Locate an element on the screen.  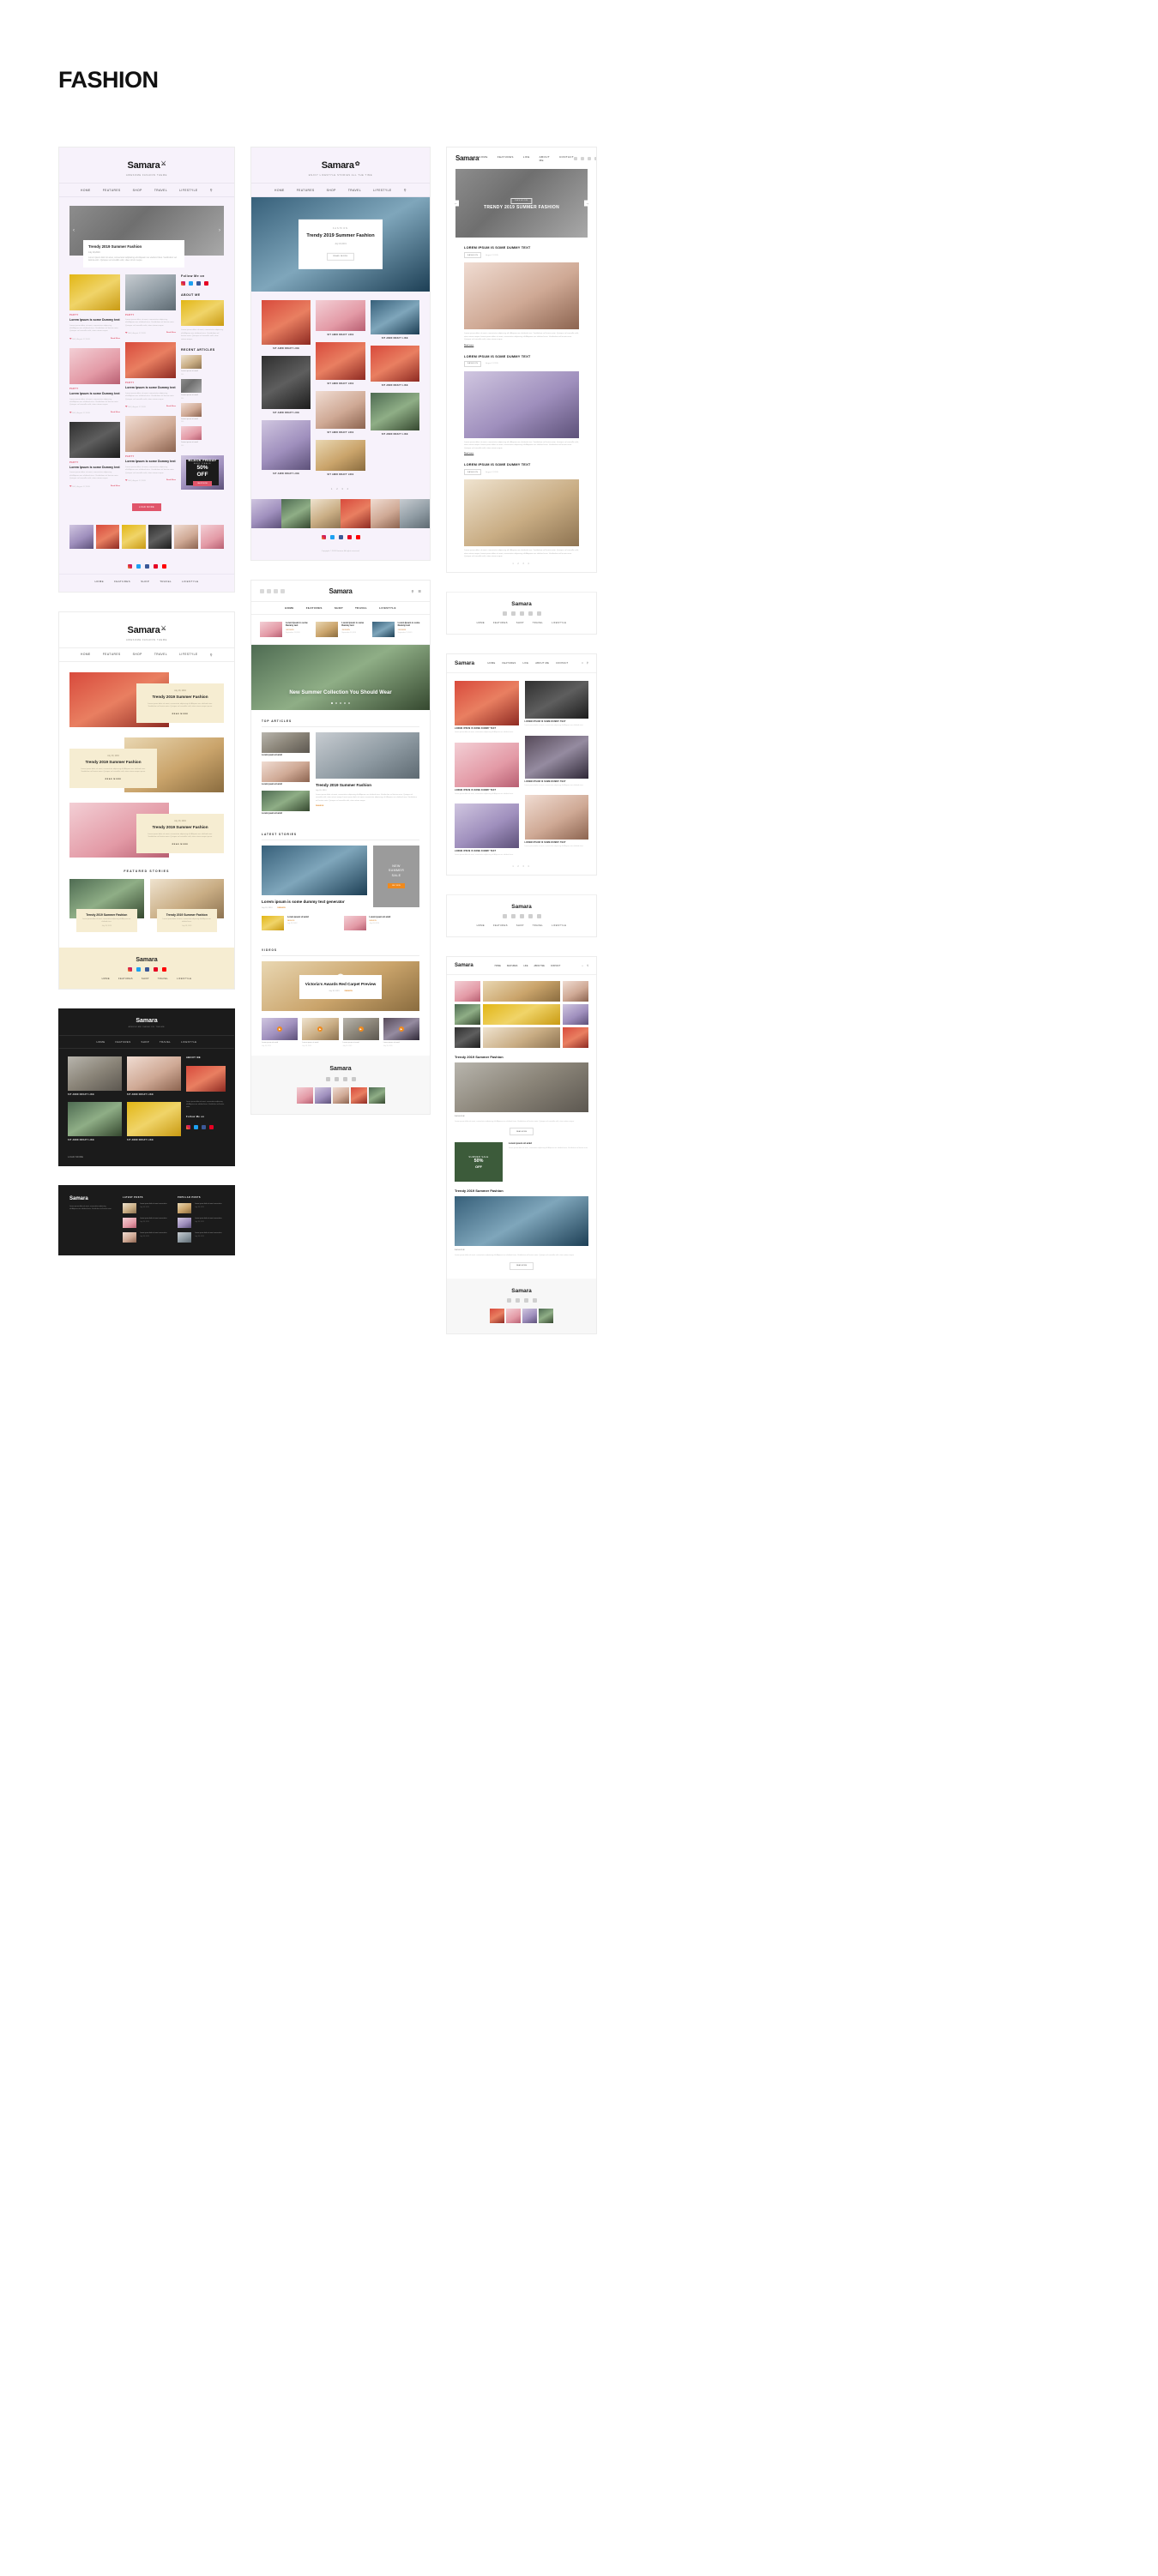
footer-nav-home: HOME is located at coordinates (99, 582).